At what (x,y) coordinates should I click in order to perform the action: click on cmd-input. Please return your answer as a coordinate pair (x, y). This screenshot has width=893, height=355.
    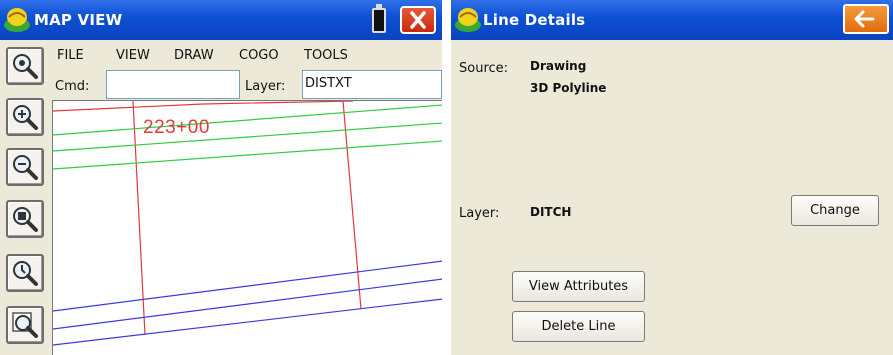
    Looking at the image, I should click on (173, 84).